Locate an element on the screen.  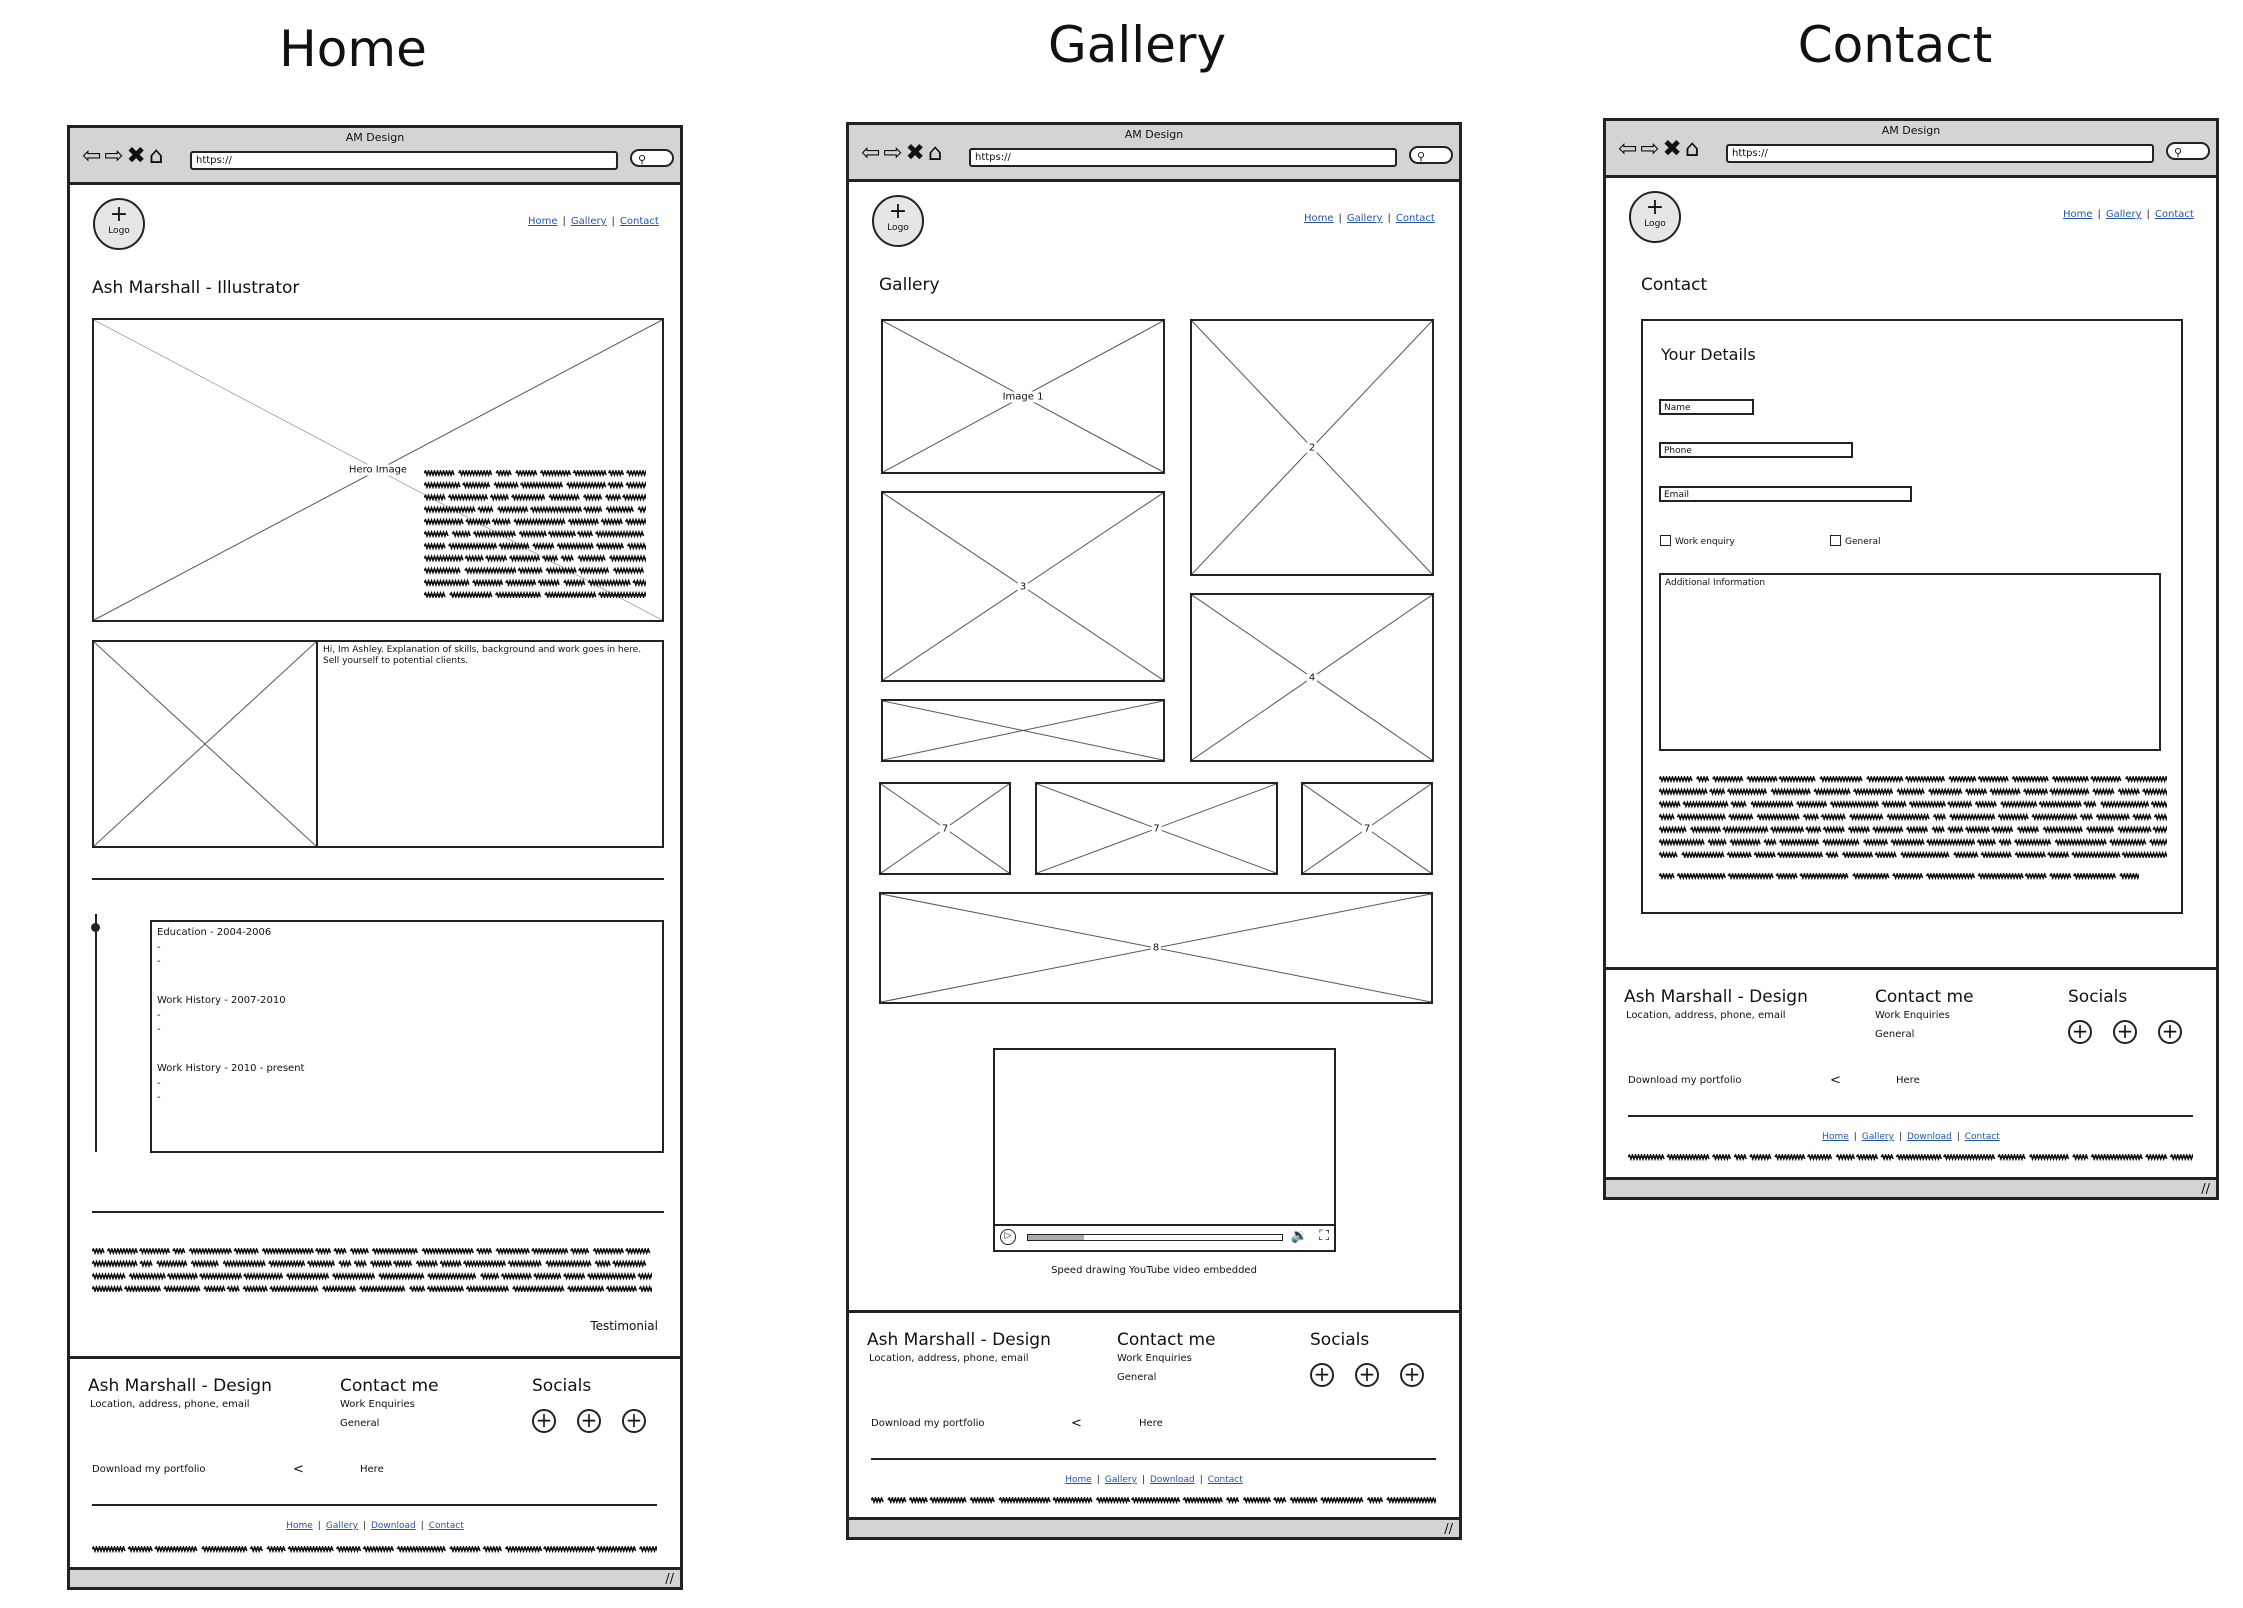
browser-toolbar: AM Design ⇦⇨✖⌂ https:// ⚲ is located at coordinates (1154, 153).